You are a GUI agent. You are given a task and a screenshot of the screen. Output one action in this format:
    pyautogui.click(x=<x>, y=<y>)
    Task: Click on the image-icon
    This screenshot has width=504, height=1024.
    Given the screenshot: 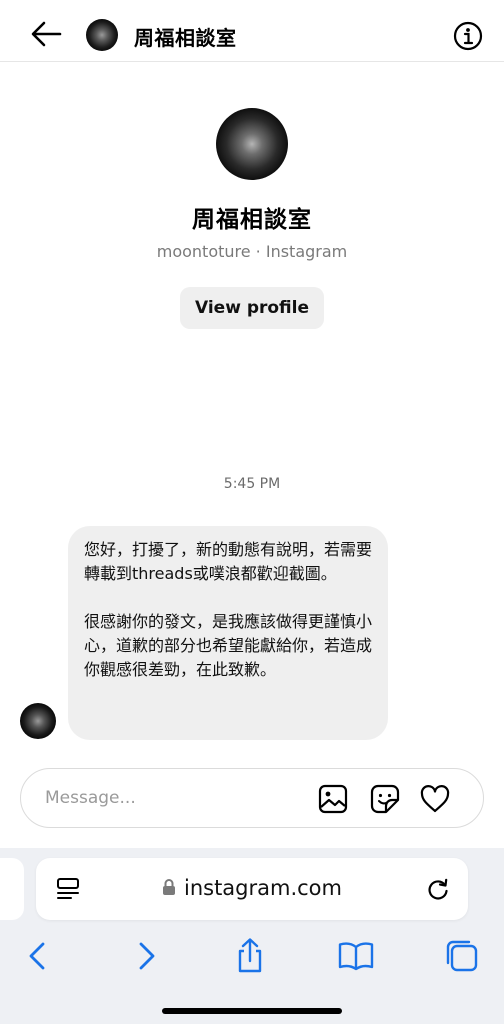 What is the action you would take?
    pyautogui.click(x=333, y=799)
    